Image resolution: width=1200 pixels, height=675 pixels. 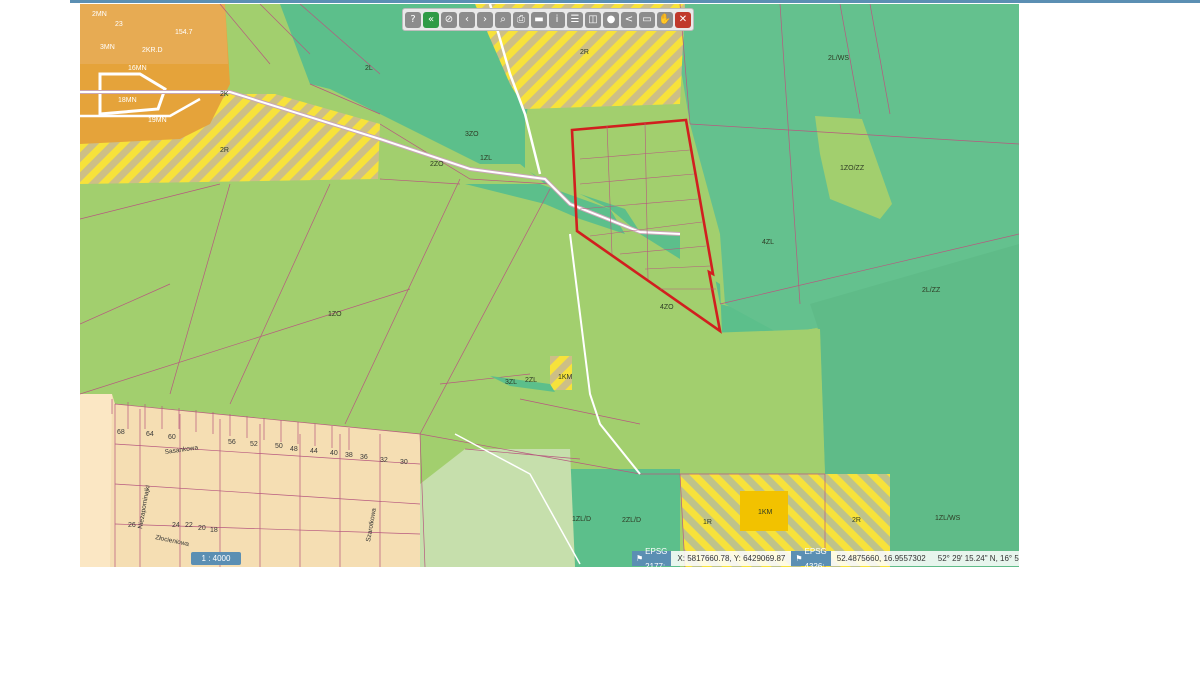 I want to click on help-button: ?, so click(x=413, y=19).